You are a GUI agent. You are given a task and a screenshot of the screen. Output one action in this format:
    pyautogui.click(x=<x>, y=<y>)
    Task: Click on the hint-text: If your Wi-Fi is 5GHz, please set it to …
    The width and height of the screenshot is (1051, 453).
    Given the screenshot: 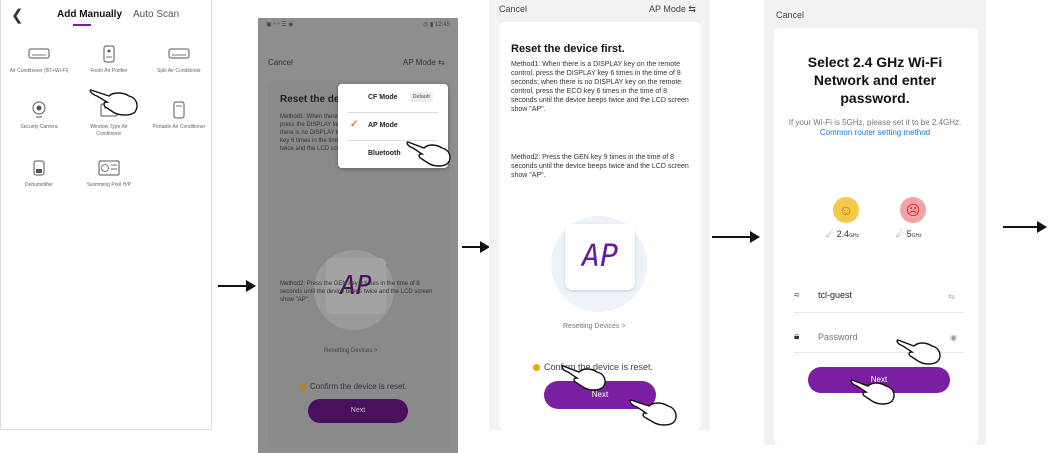 What is the action you would take?
    pyautogui.click(x=875, y=122)
    